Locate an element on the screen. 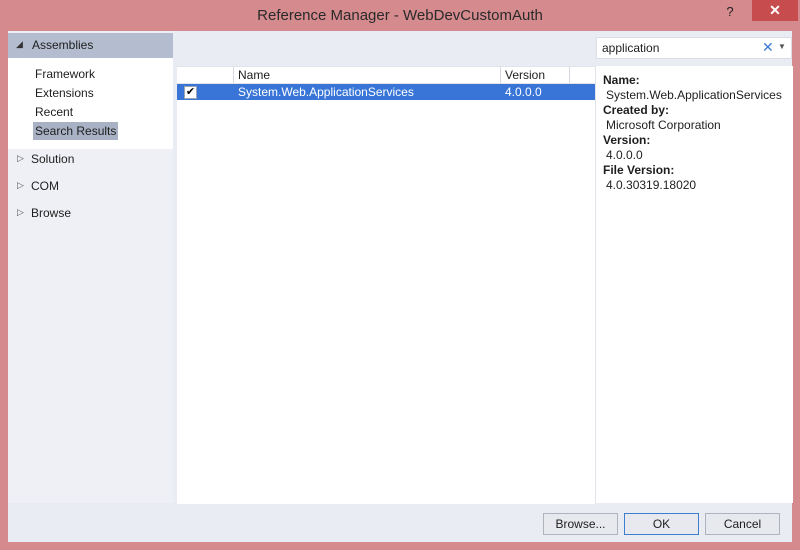 This screenshot has width=800, height=550. dropdown-arrow-icon: ▼ is located at coordinates (782, 46).